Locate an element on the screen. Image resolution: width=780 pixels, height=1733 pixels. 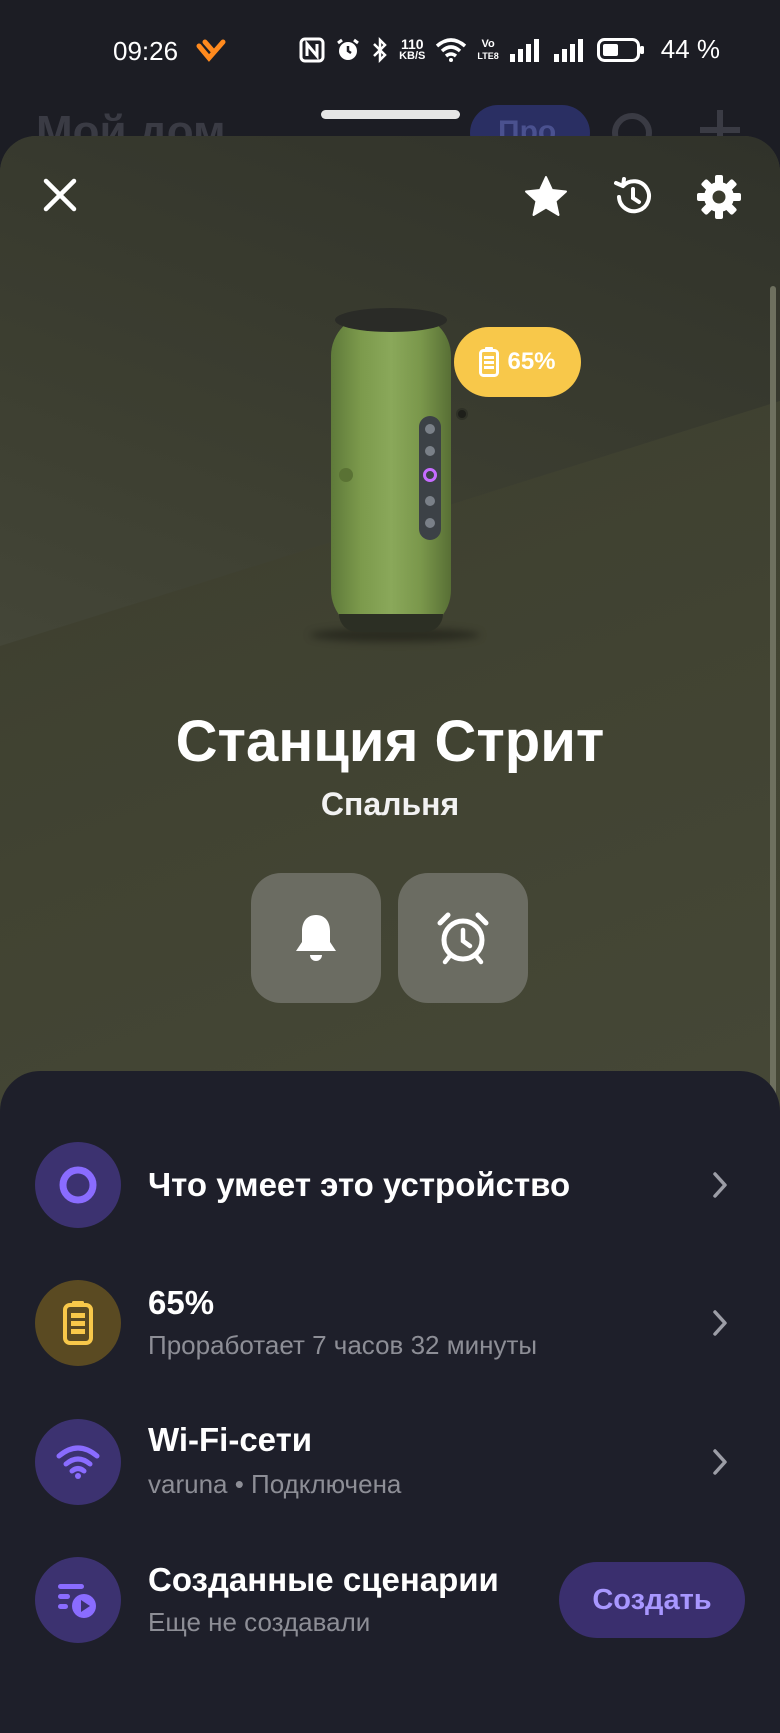
row-capabilities: Что умеет это устройство is located at coordinates (390, 1185).